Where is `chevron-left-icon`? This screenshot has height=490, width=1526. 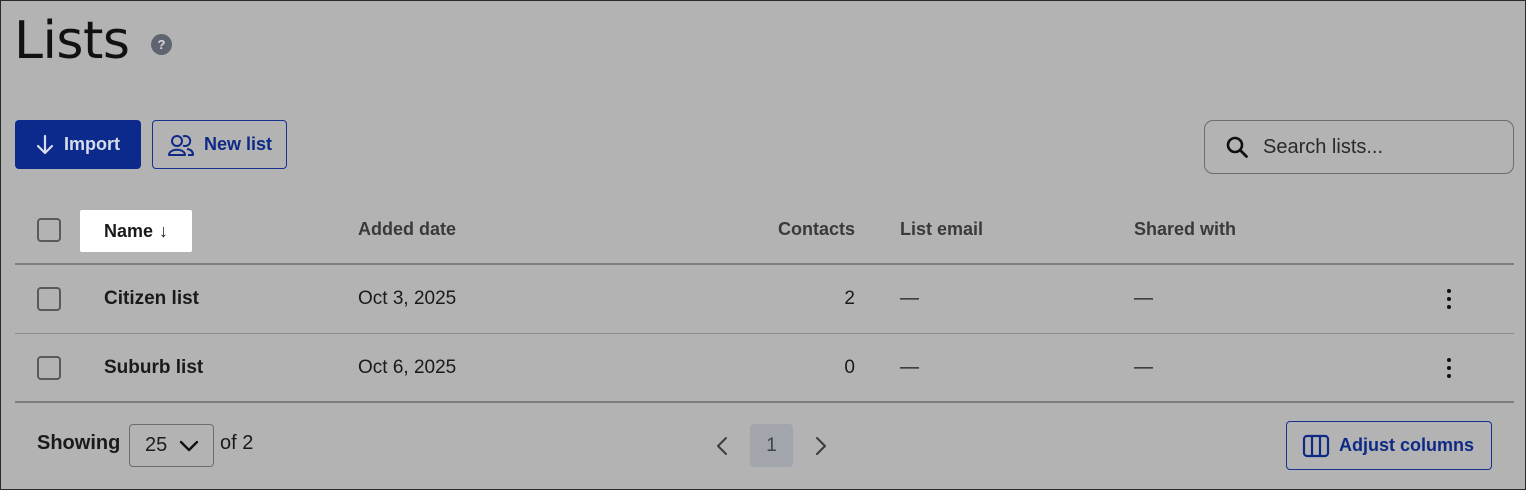
chevron-left-icon is located at coordinates (722, 446).